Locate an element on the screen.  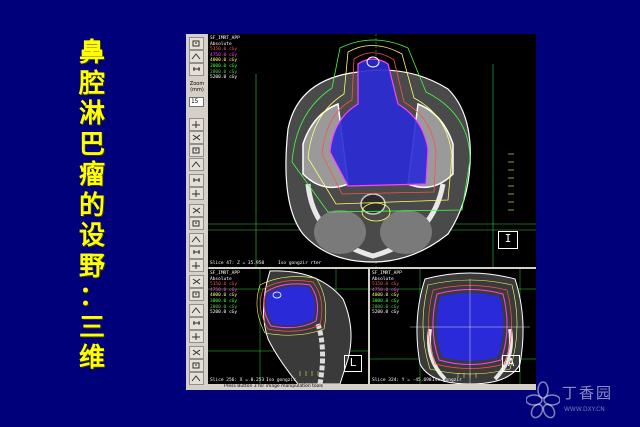
title-char: 腔 is located at coordinates (91, 83).